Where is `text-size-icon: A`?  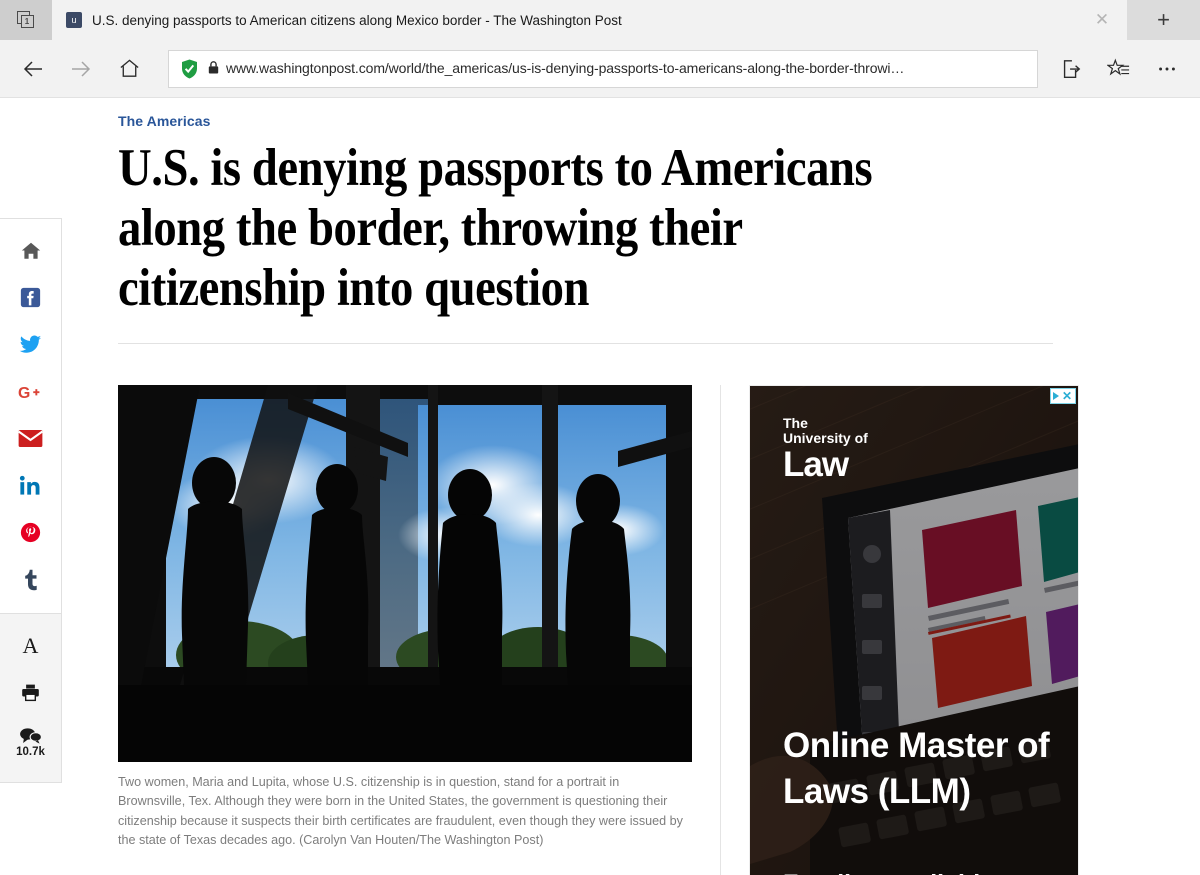
text-size-icon: A is located at coordinates (30, 645).